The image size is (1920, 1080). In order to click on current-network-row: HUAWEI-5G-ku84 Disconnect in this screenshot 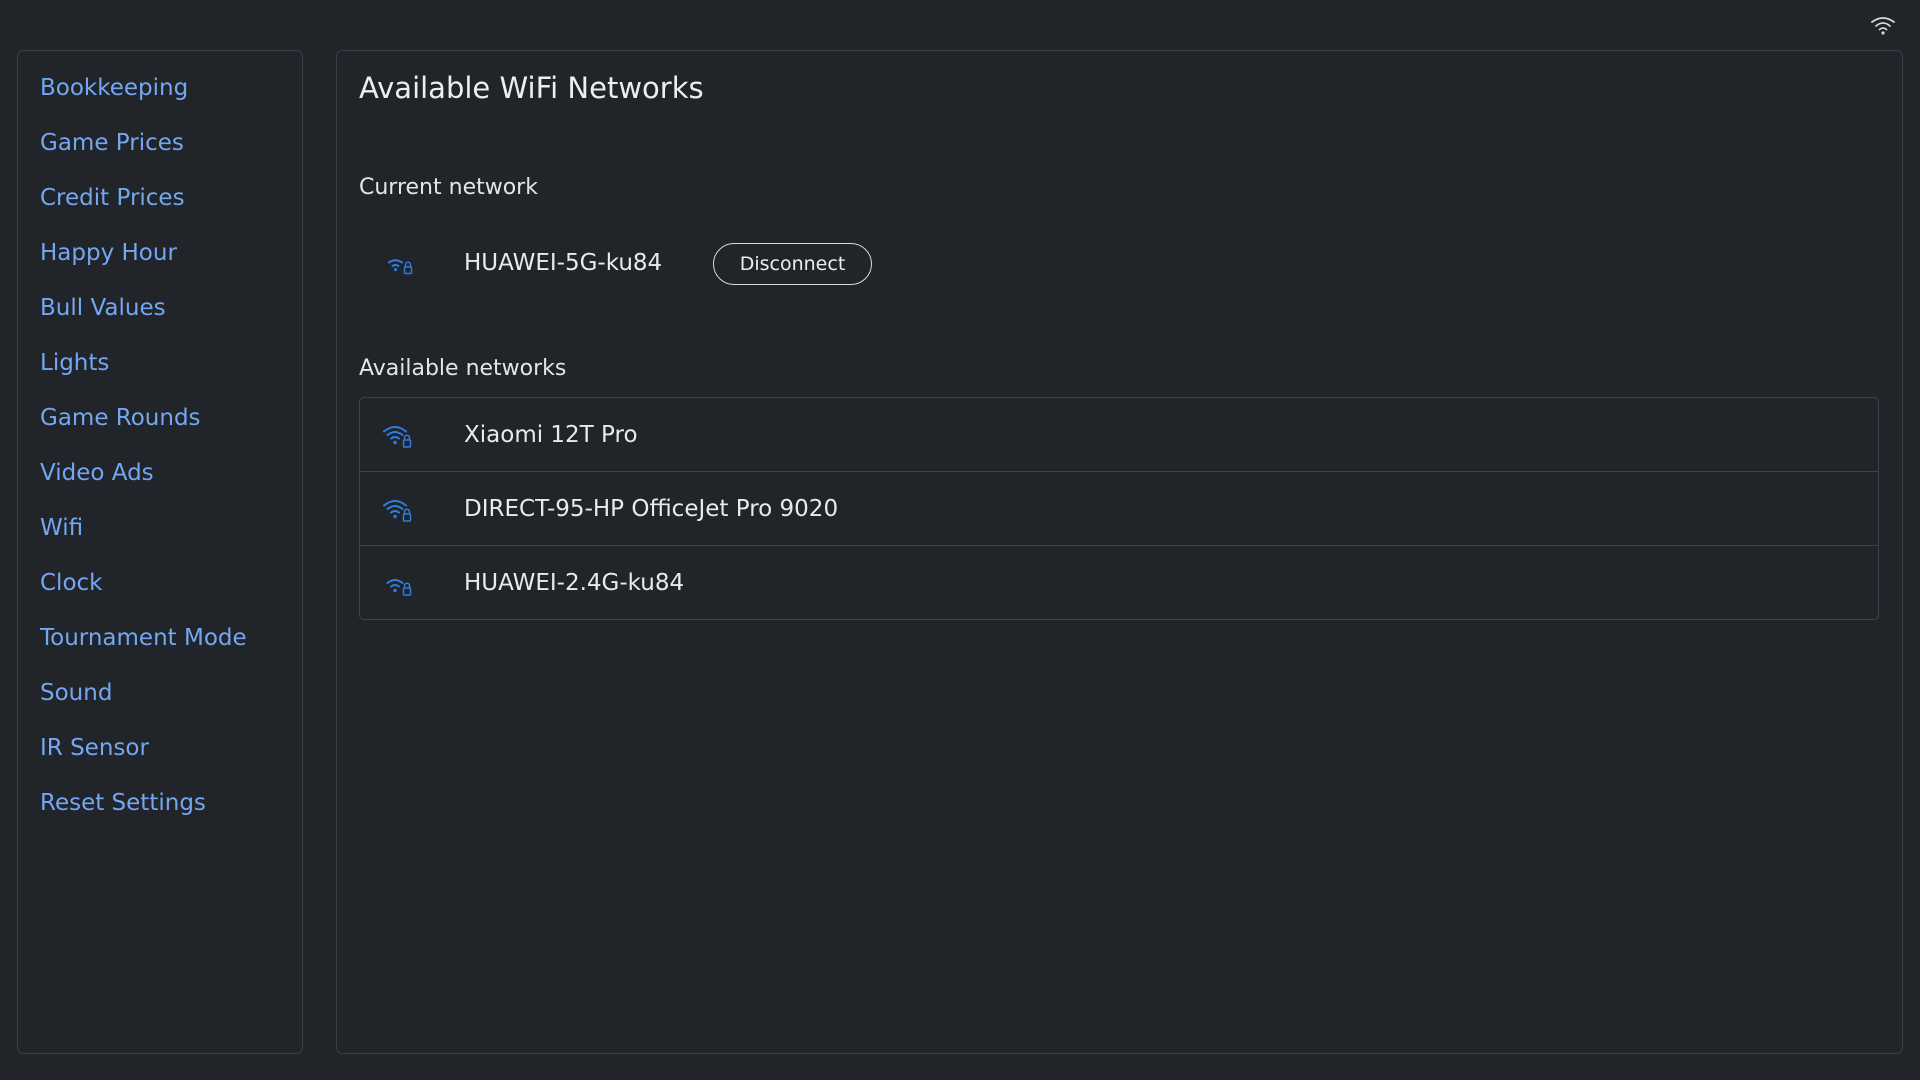, I will do `click(659, 263)`.